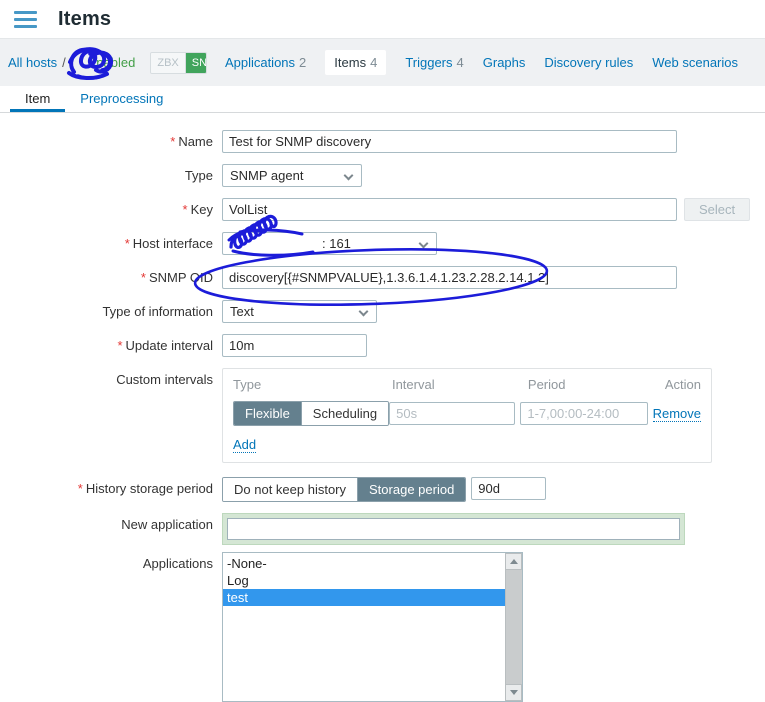  I want to click on application-option-test: test, so click(364, 597).